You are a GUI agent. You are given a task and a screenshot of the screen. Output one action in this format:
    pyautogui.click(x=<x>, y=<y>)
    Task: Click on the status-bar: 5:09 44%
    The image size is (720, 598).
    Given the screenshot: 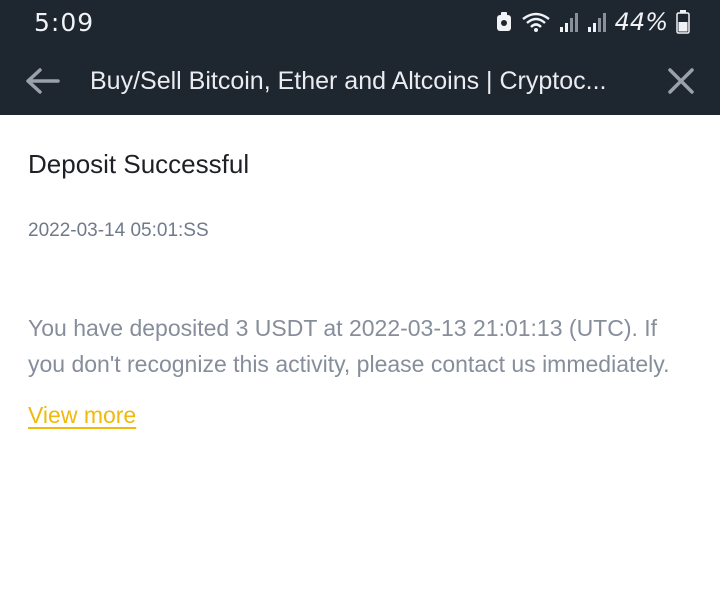 What is the action you would take?
    pyautogui.click(x=360, y=24)
    